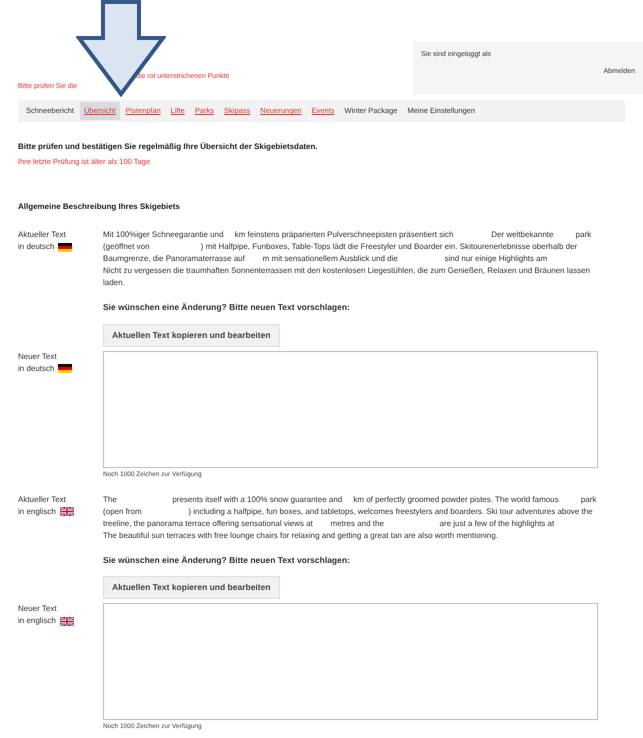 The image size is (643, 738). Describe the element at coordinates (350, 518) in the screenshot. I see `description-text: The presents itself with a 100% snow guarantee and km of perfectly groomed powder pistes. The world famous park (open from ) including a halfpipe, fun boxes, and tabletops, welcomes freestylers and boarders. Ski tour adventures above the treeline, the panorama terrace offering sensational views at metres and the are just a few of the highlights at The beautiful sun terraces with free lounge chairs for relaxing and getting a great tan are also worth mentioning.` at that location.